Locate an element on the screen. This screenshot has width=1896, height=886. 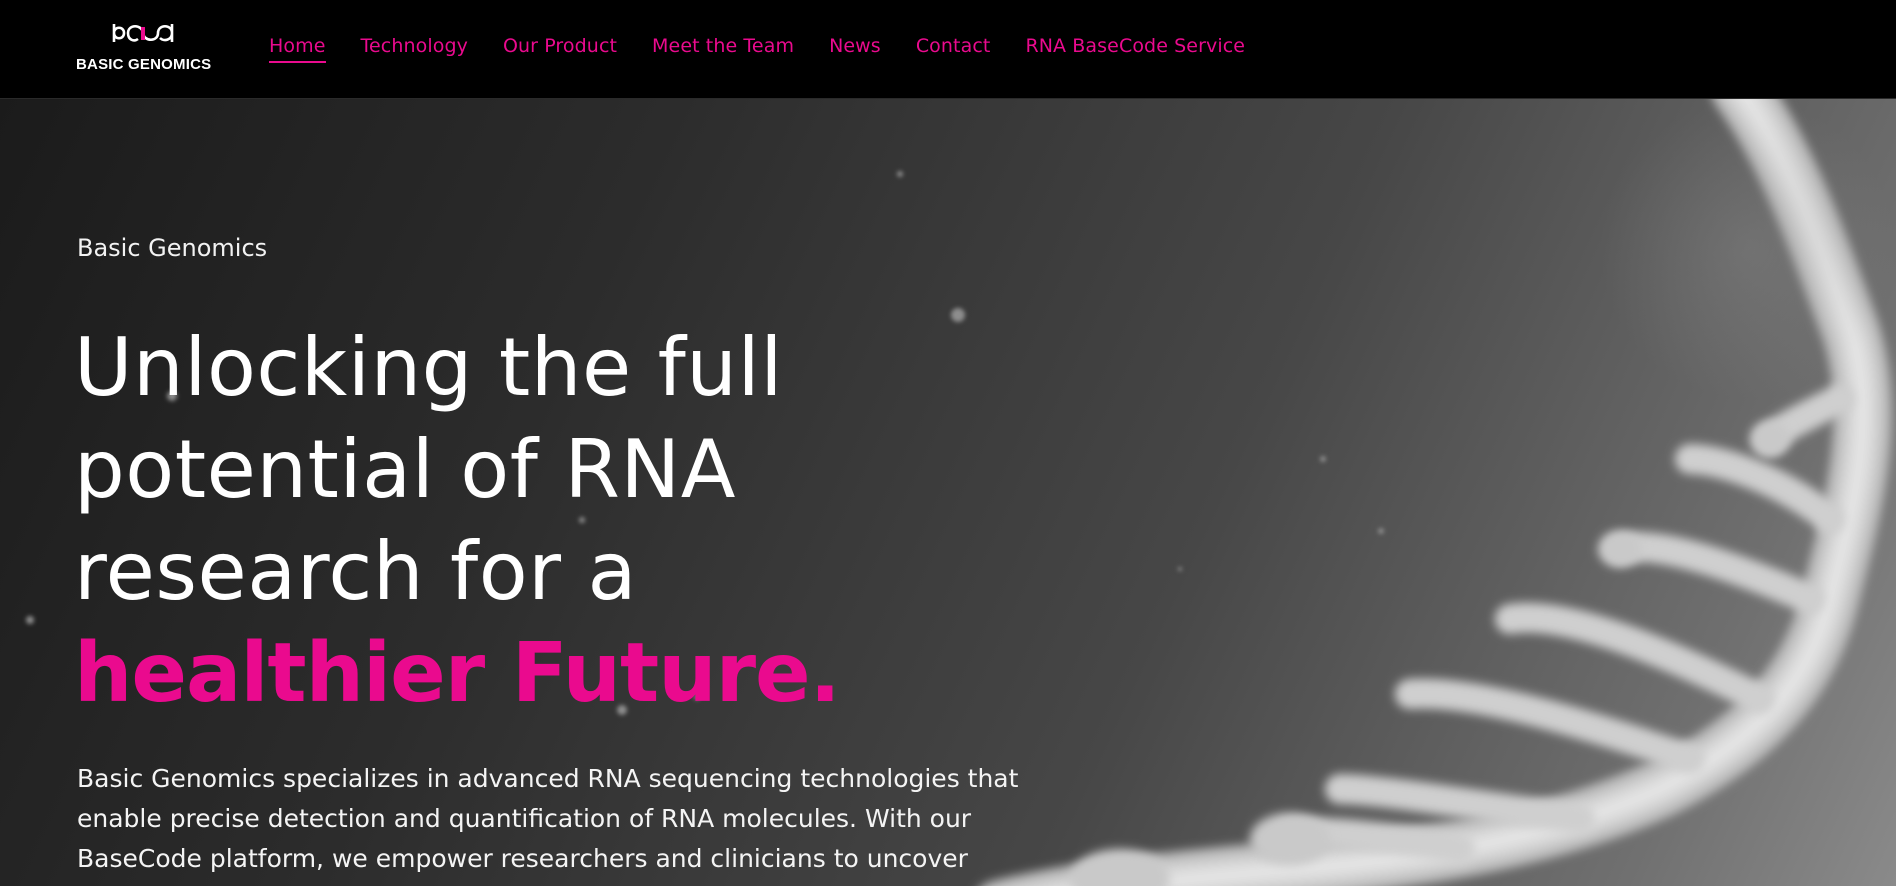
nav-link-news: News is located at coordinates (855, 49).